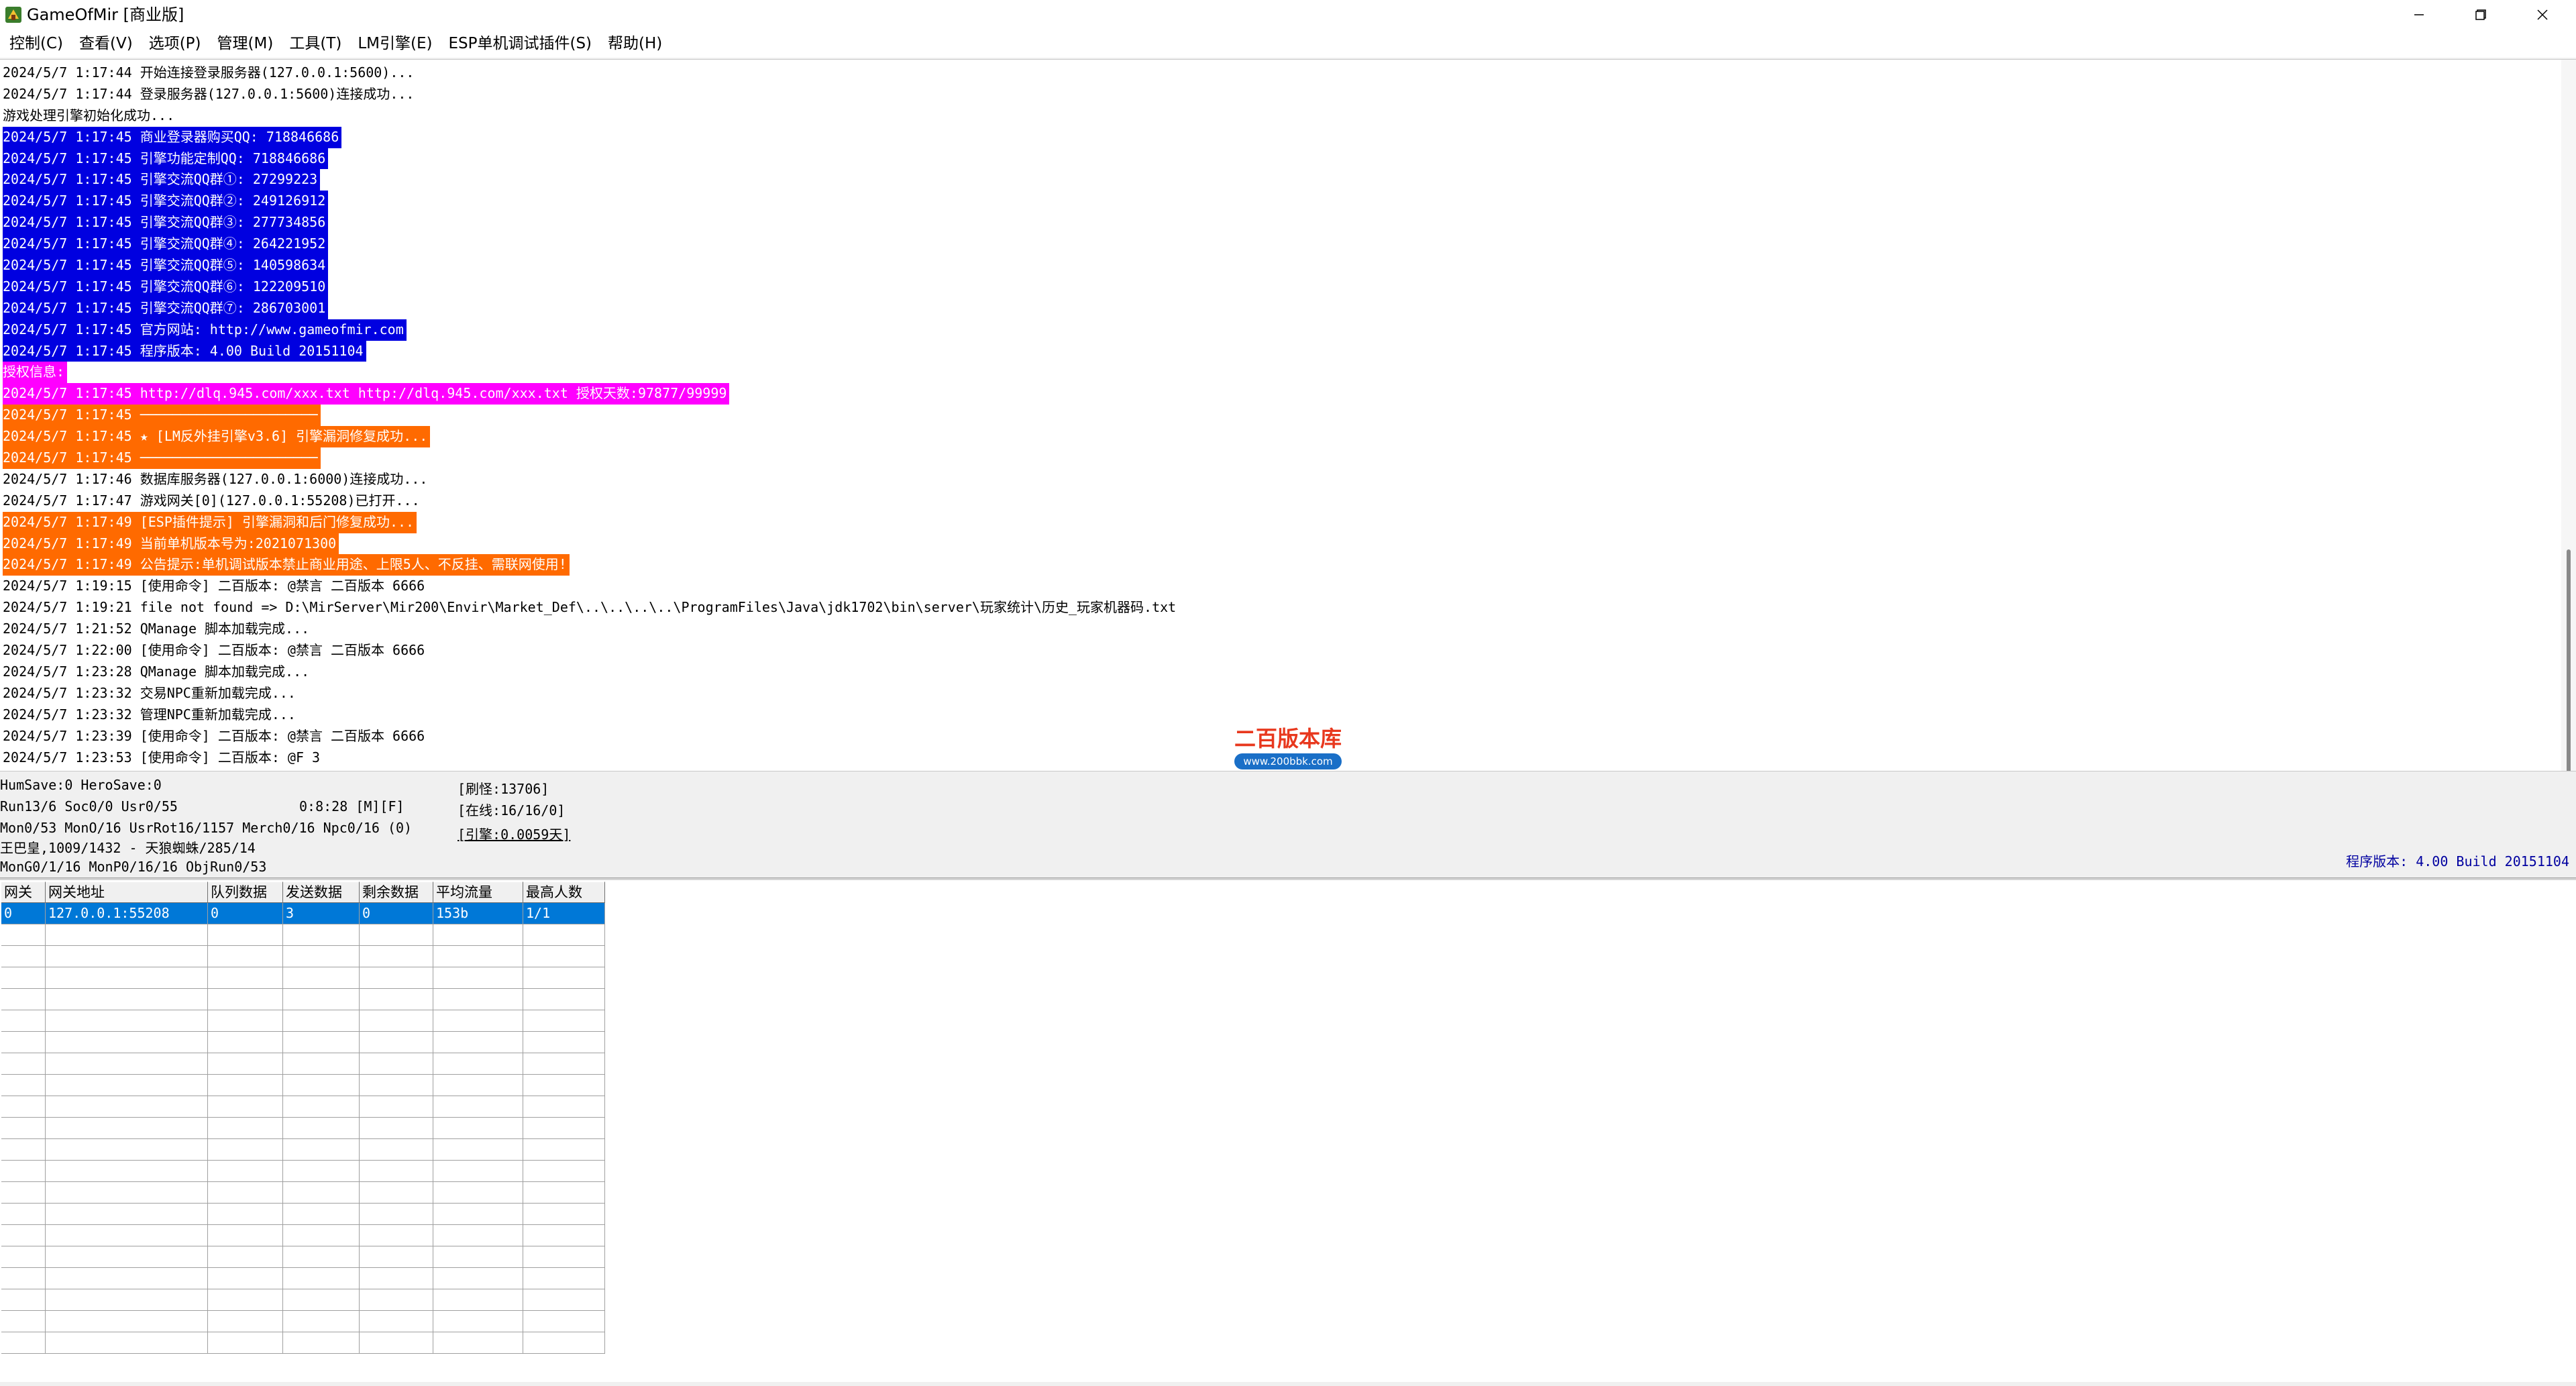  What do you see at coordinates (105, 14) in the screenshot?
I see `window-title: GameOfMir [商业版]` at bounding box center [105, 14].